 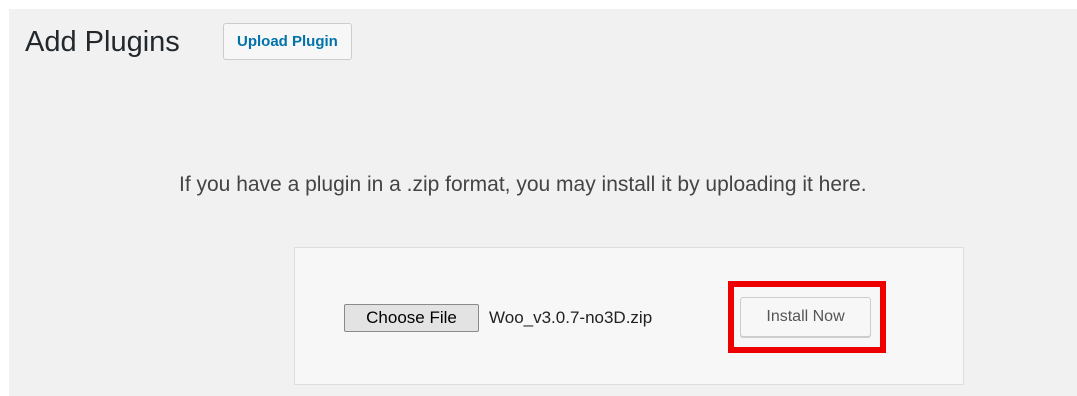 What do you see at coordinates (571, 317) in the screenshot?
I see `selected-file-name: Woo_v3.0.7-no3D.zip` at bounding box center [571, 317].